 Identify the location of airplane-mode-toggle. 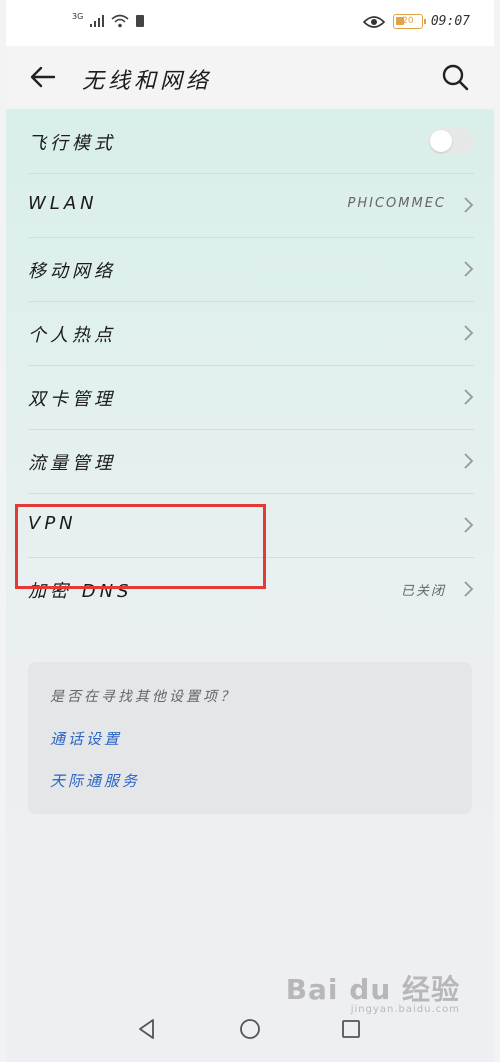
(451, 141).